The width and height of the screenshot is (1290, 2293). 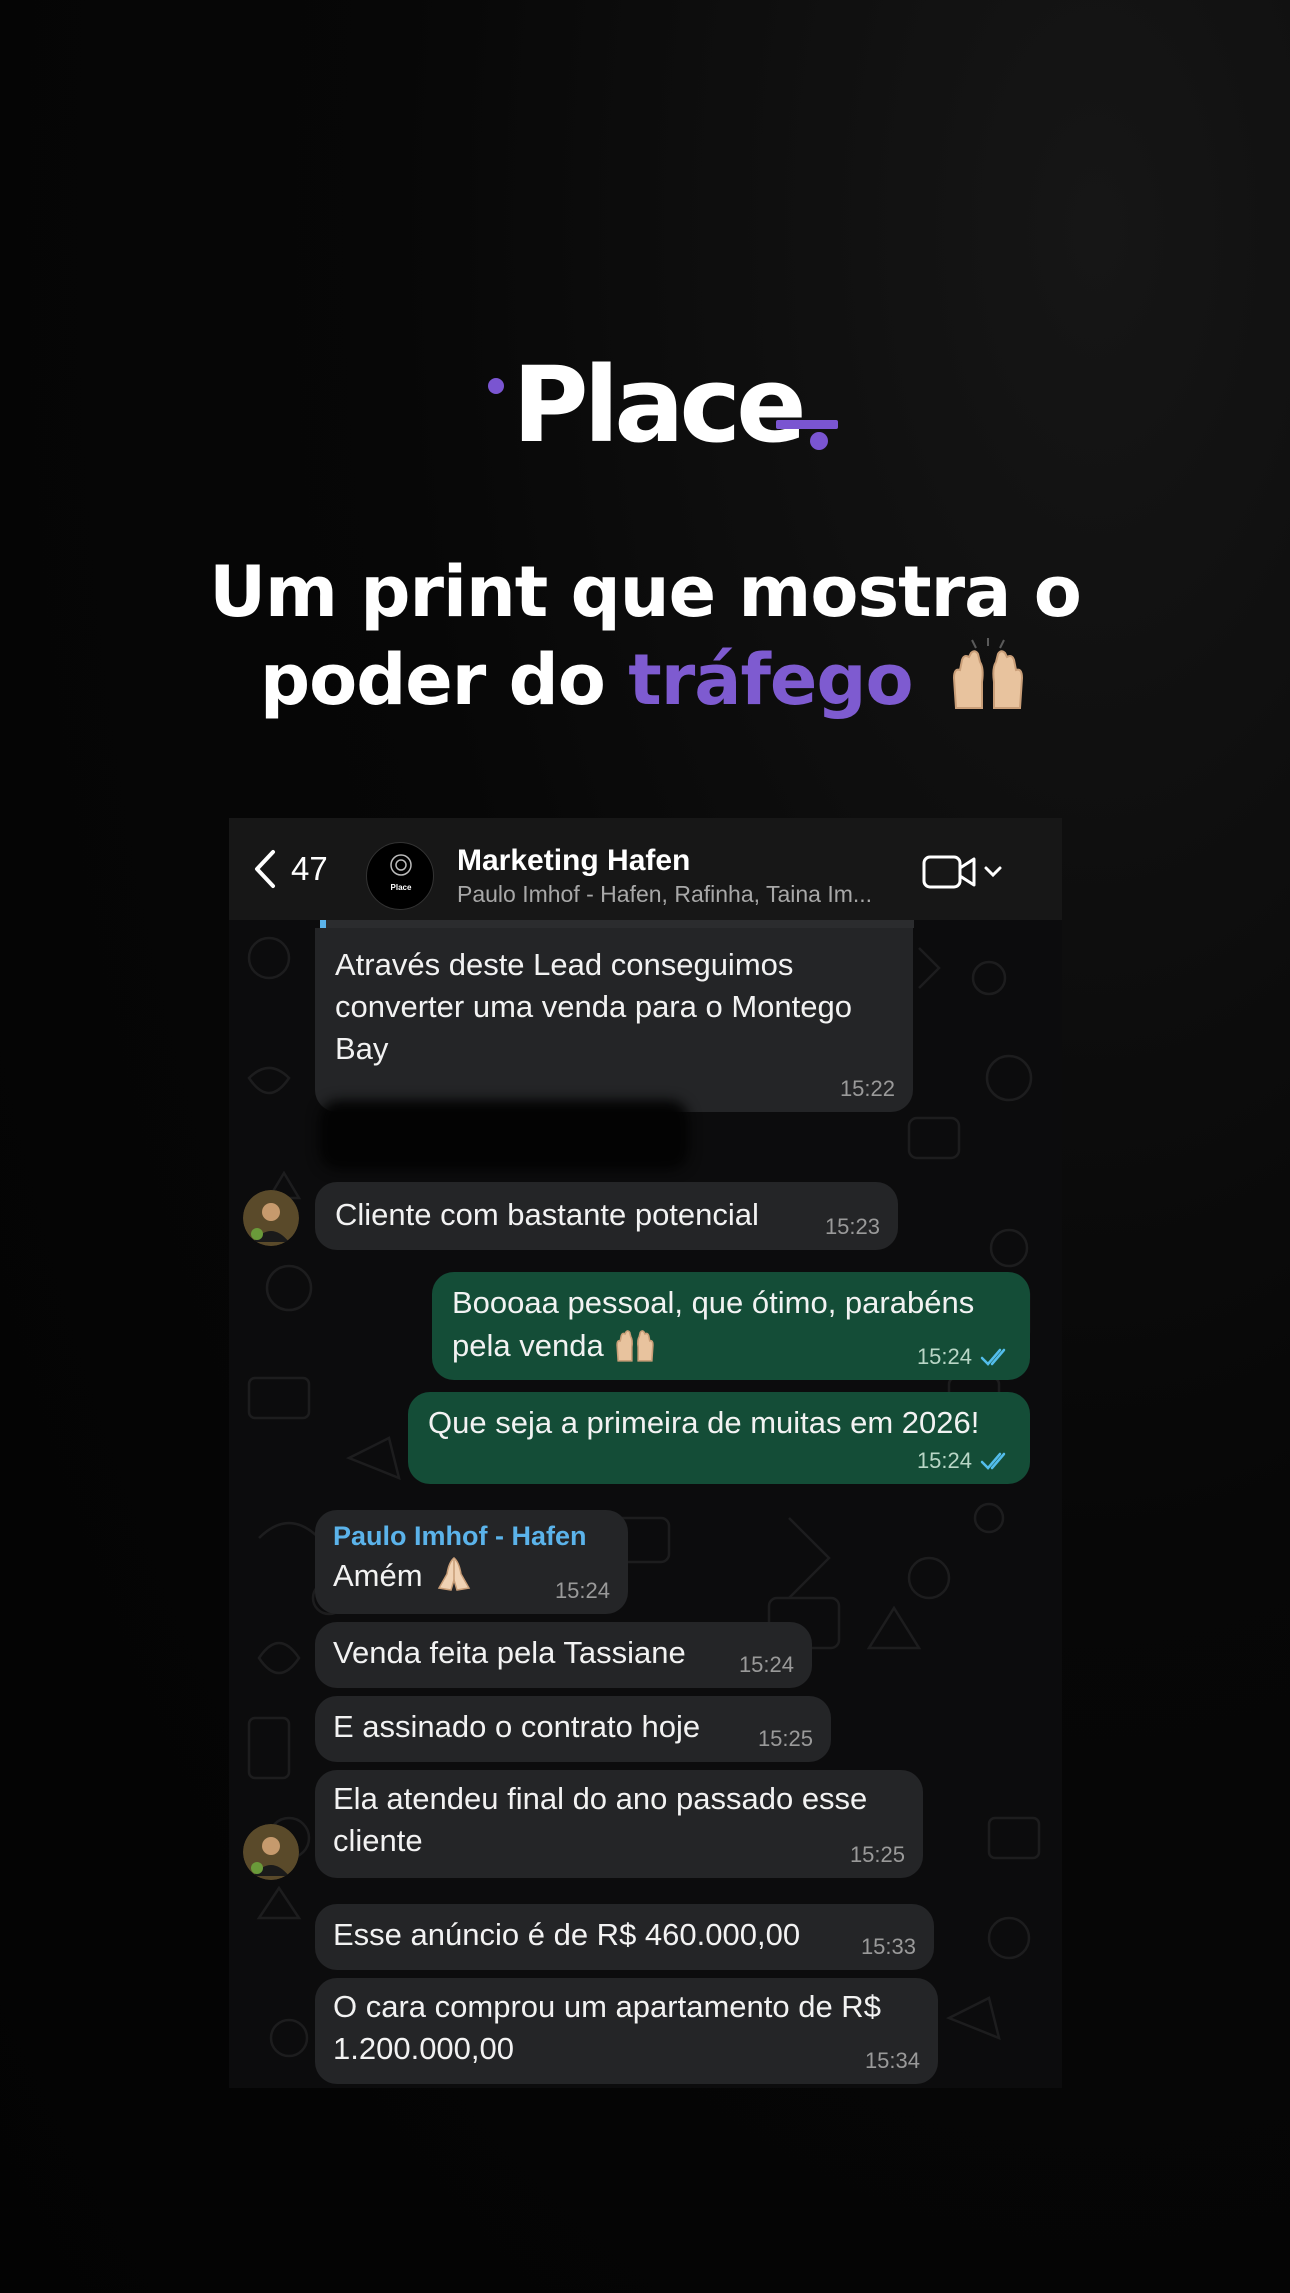 What do you see at coordinates (645, 592) in the screenshot?
I see `headline-line-1: Um print que mostra o` at bounding box center [645, 592].